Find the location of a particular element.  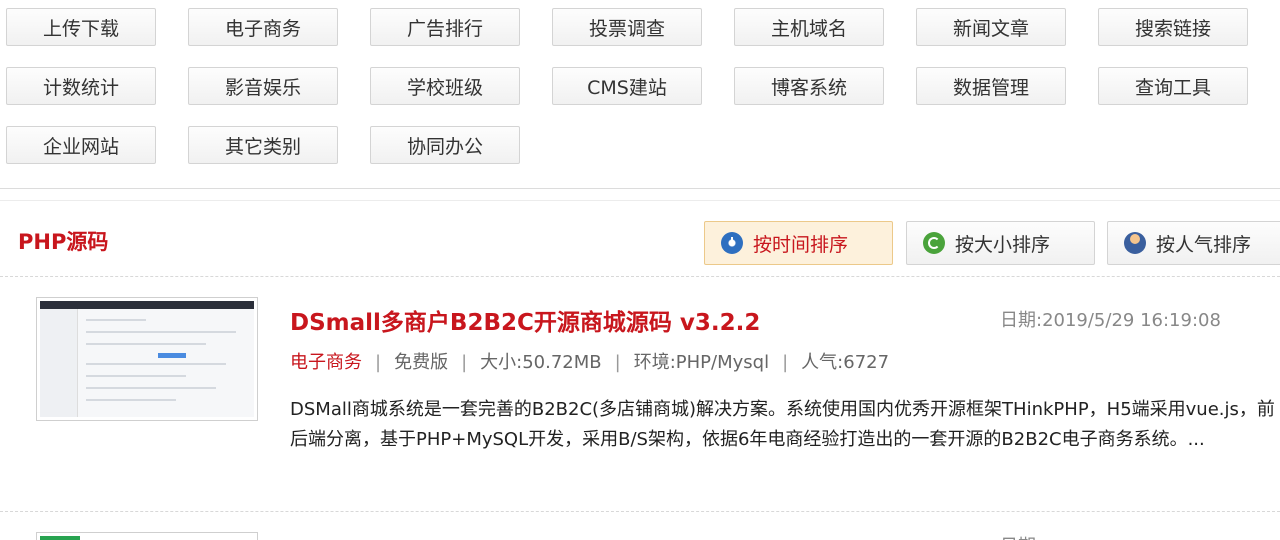

sort-label: 按时间排序 is located at coordinates (801, 244).